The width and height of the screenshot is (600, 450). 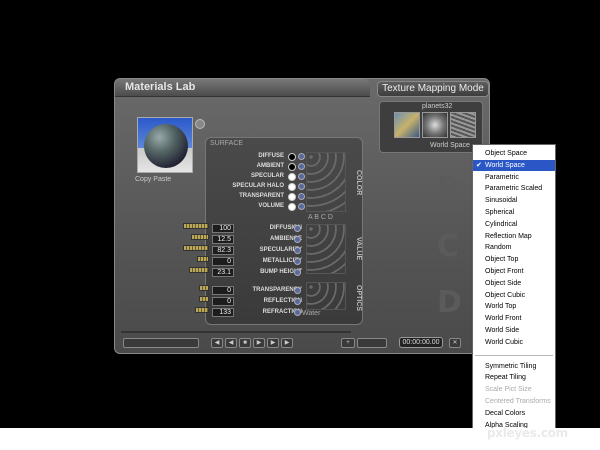 I want to click on menu-item: Decal Colors, so click(x=514, y=413).